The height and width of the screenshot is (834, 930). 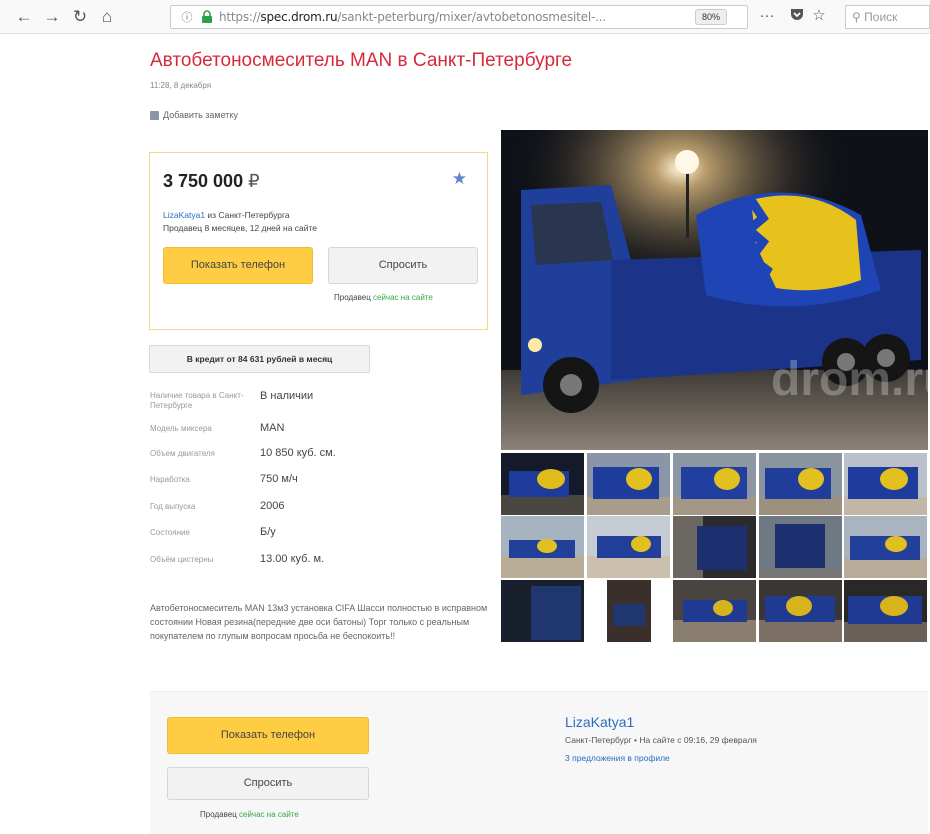 I want to click on seller-link: LizaKatya1, so click(x=184, y=215).